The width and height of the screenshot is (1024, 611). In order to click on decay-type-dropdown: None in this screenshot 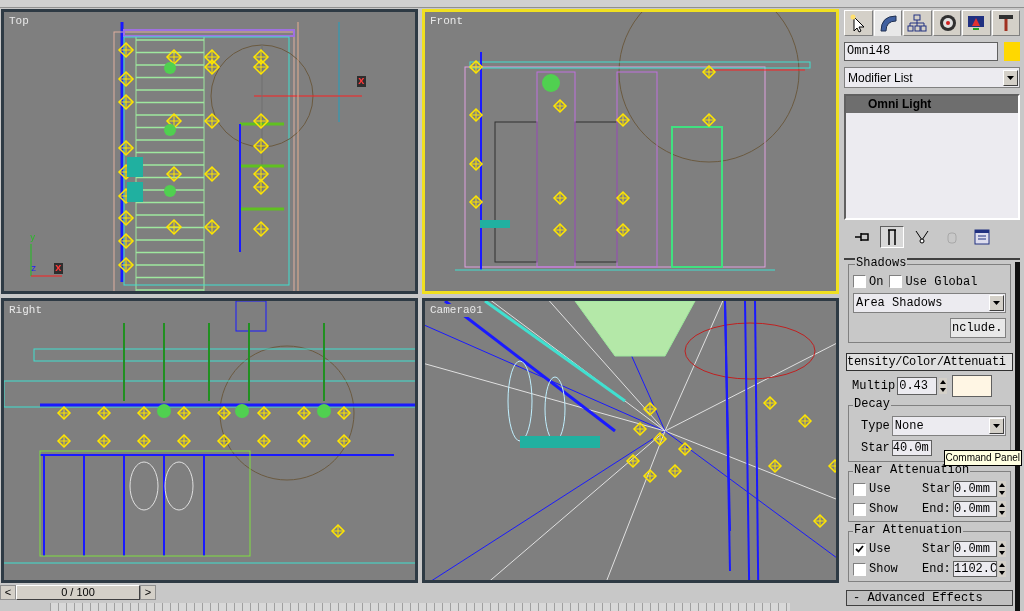, I will do `click(948, 426)`.